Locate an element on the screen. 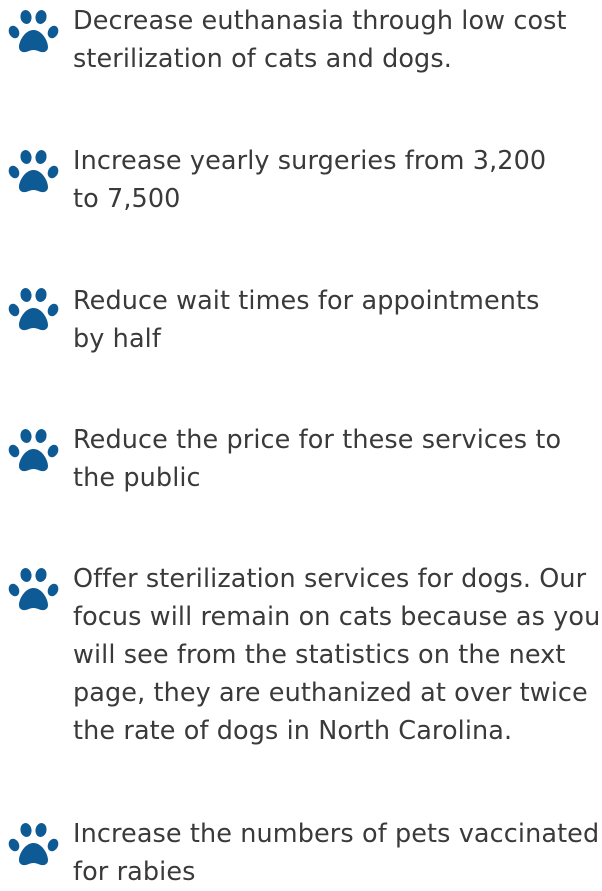  goal-text-line: Reduce wait times for appointments is located at coordinates (306, 301).